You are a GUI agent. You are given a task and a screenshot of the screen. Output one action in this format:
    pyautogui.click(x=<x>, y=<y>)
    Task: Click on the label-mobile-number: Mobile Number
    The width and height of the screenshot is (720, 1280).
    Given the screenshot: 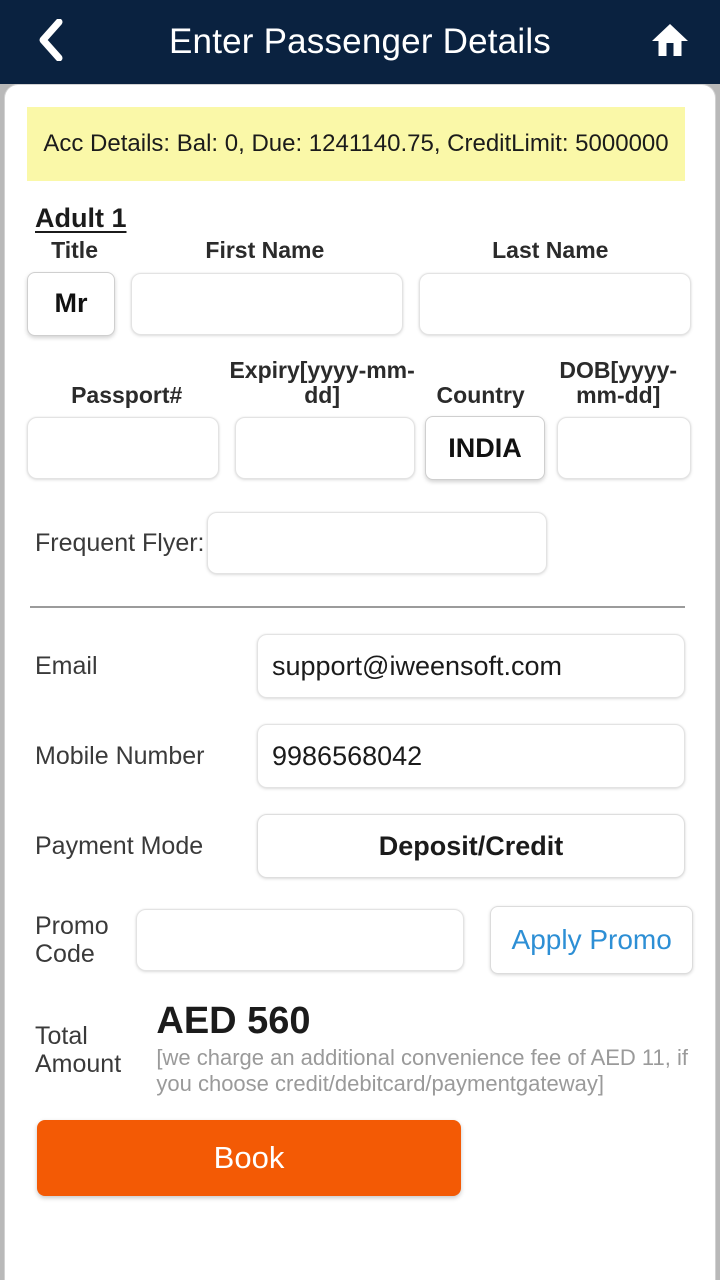 What is the action you would take?
    pyautogui.click(x=120, y=755)
    